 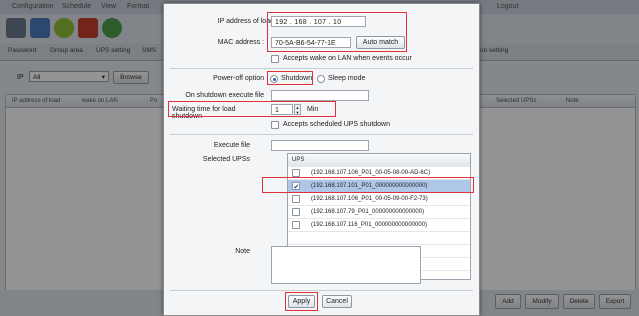 I want to click on cancel-button: Cancel, so click(x=337, y=301).